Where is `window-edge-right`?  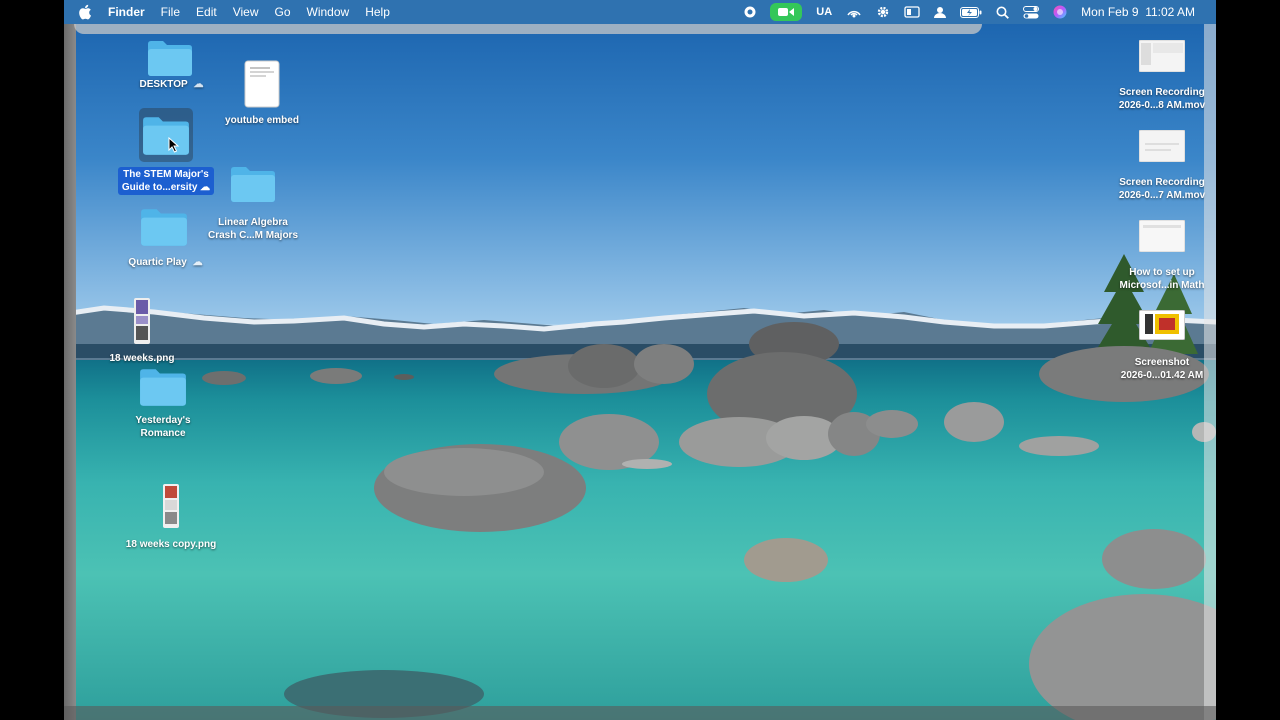 window-edge-right is located at coordinates (1210, 372).